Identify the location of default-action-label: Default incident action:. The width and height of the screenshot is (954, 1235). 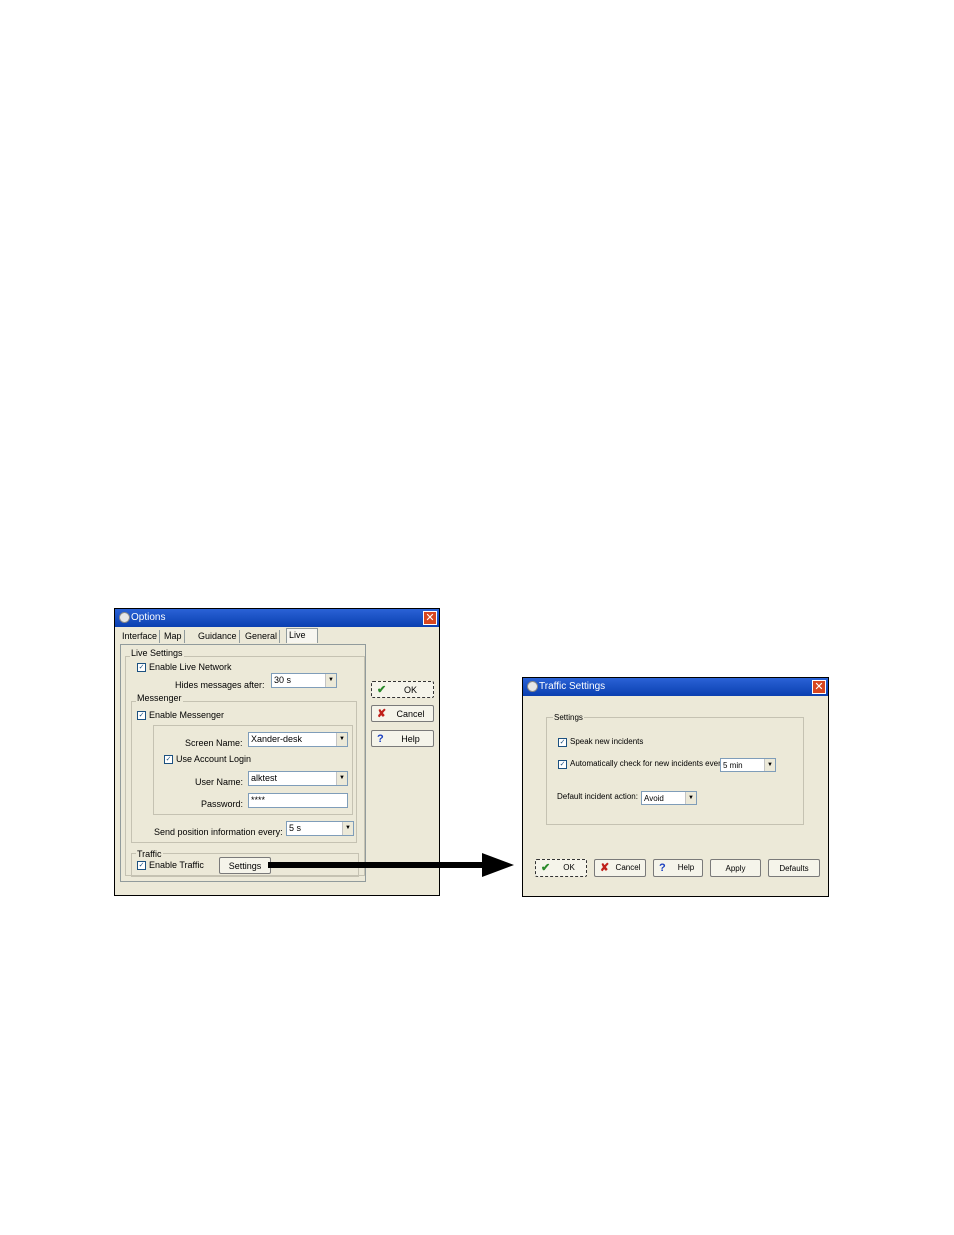
(597, 796).